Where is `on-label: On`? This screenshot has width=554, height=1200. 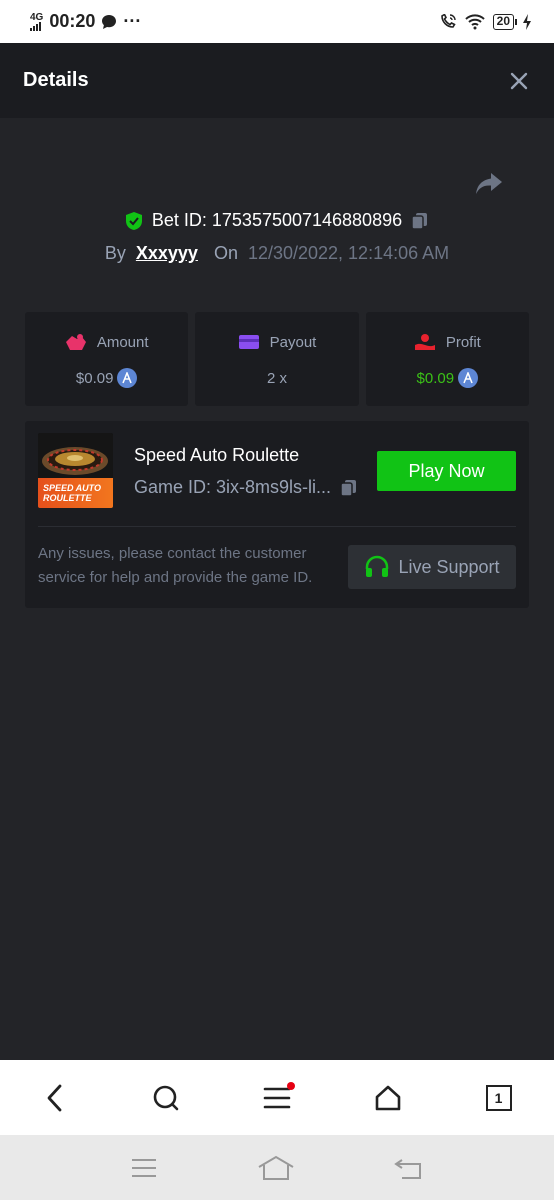
on-label: On is located at coordinates (225, 253).